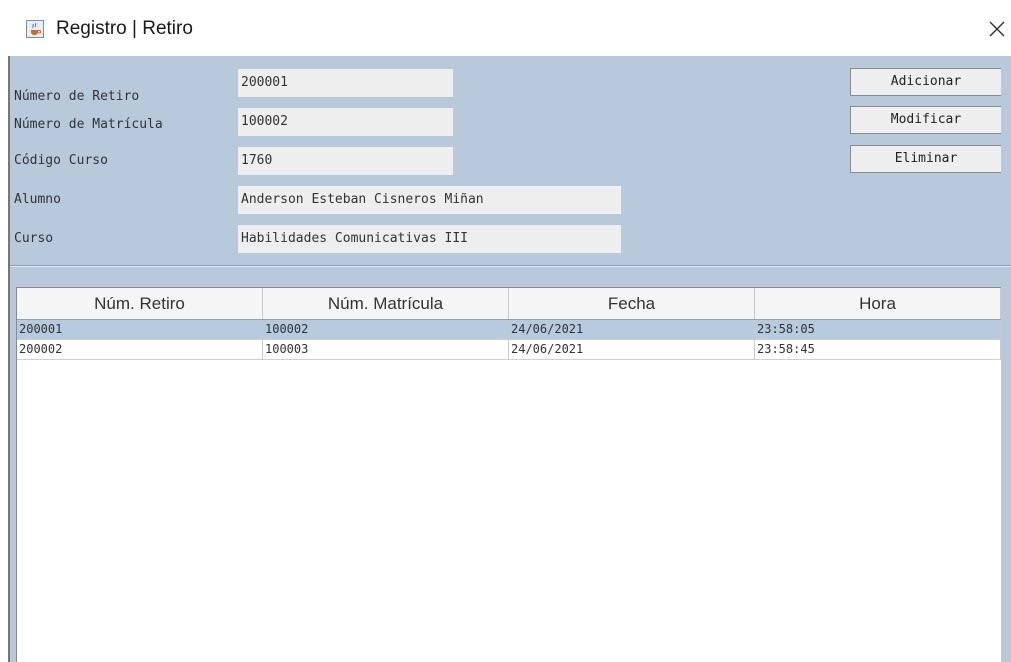 This screenshot has height=662, width=1011. I want to click on table-cell: 200002, so click(140, 350).